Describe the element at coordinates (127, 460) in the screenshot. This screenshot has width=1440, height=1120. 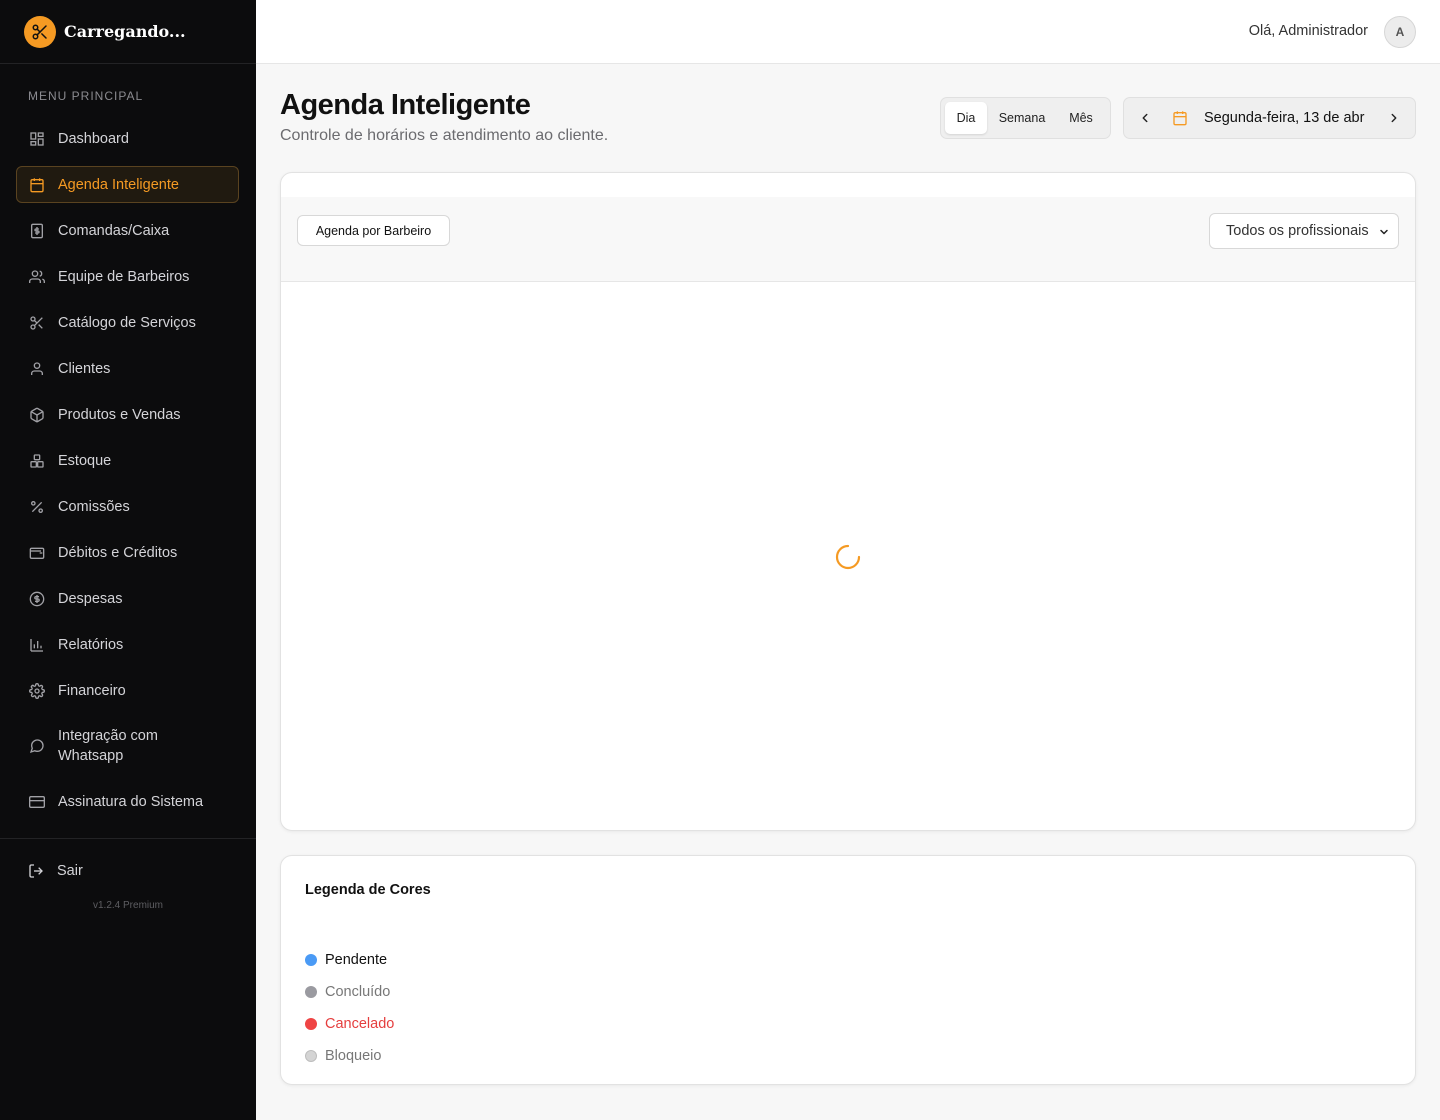
I see `sidebar-item-estoque: Estoque` at that location.